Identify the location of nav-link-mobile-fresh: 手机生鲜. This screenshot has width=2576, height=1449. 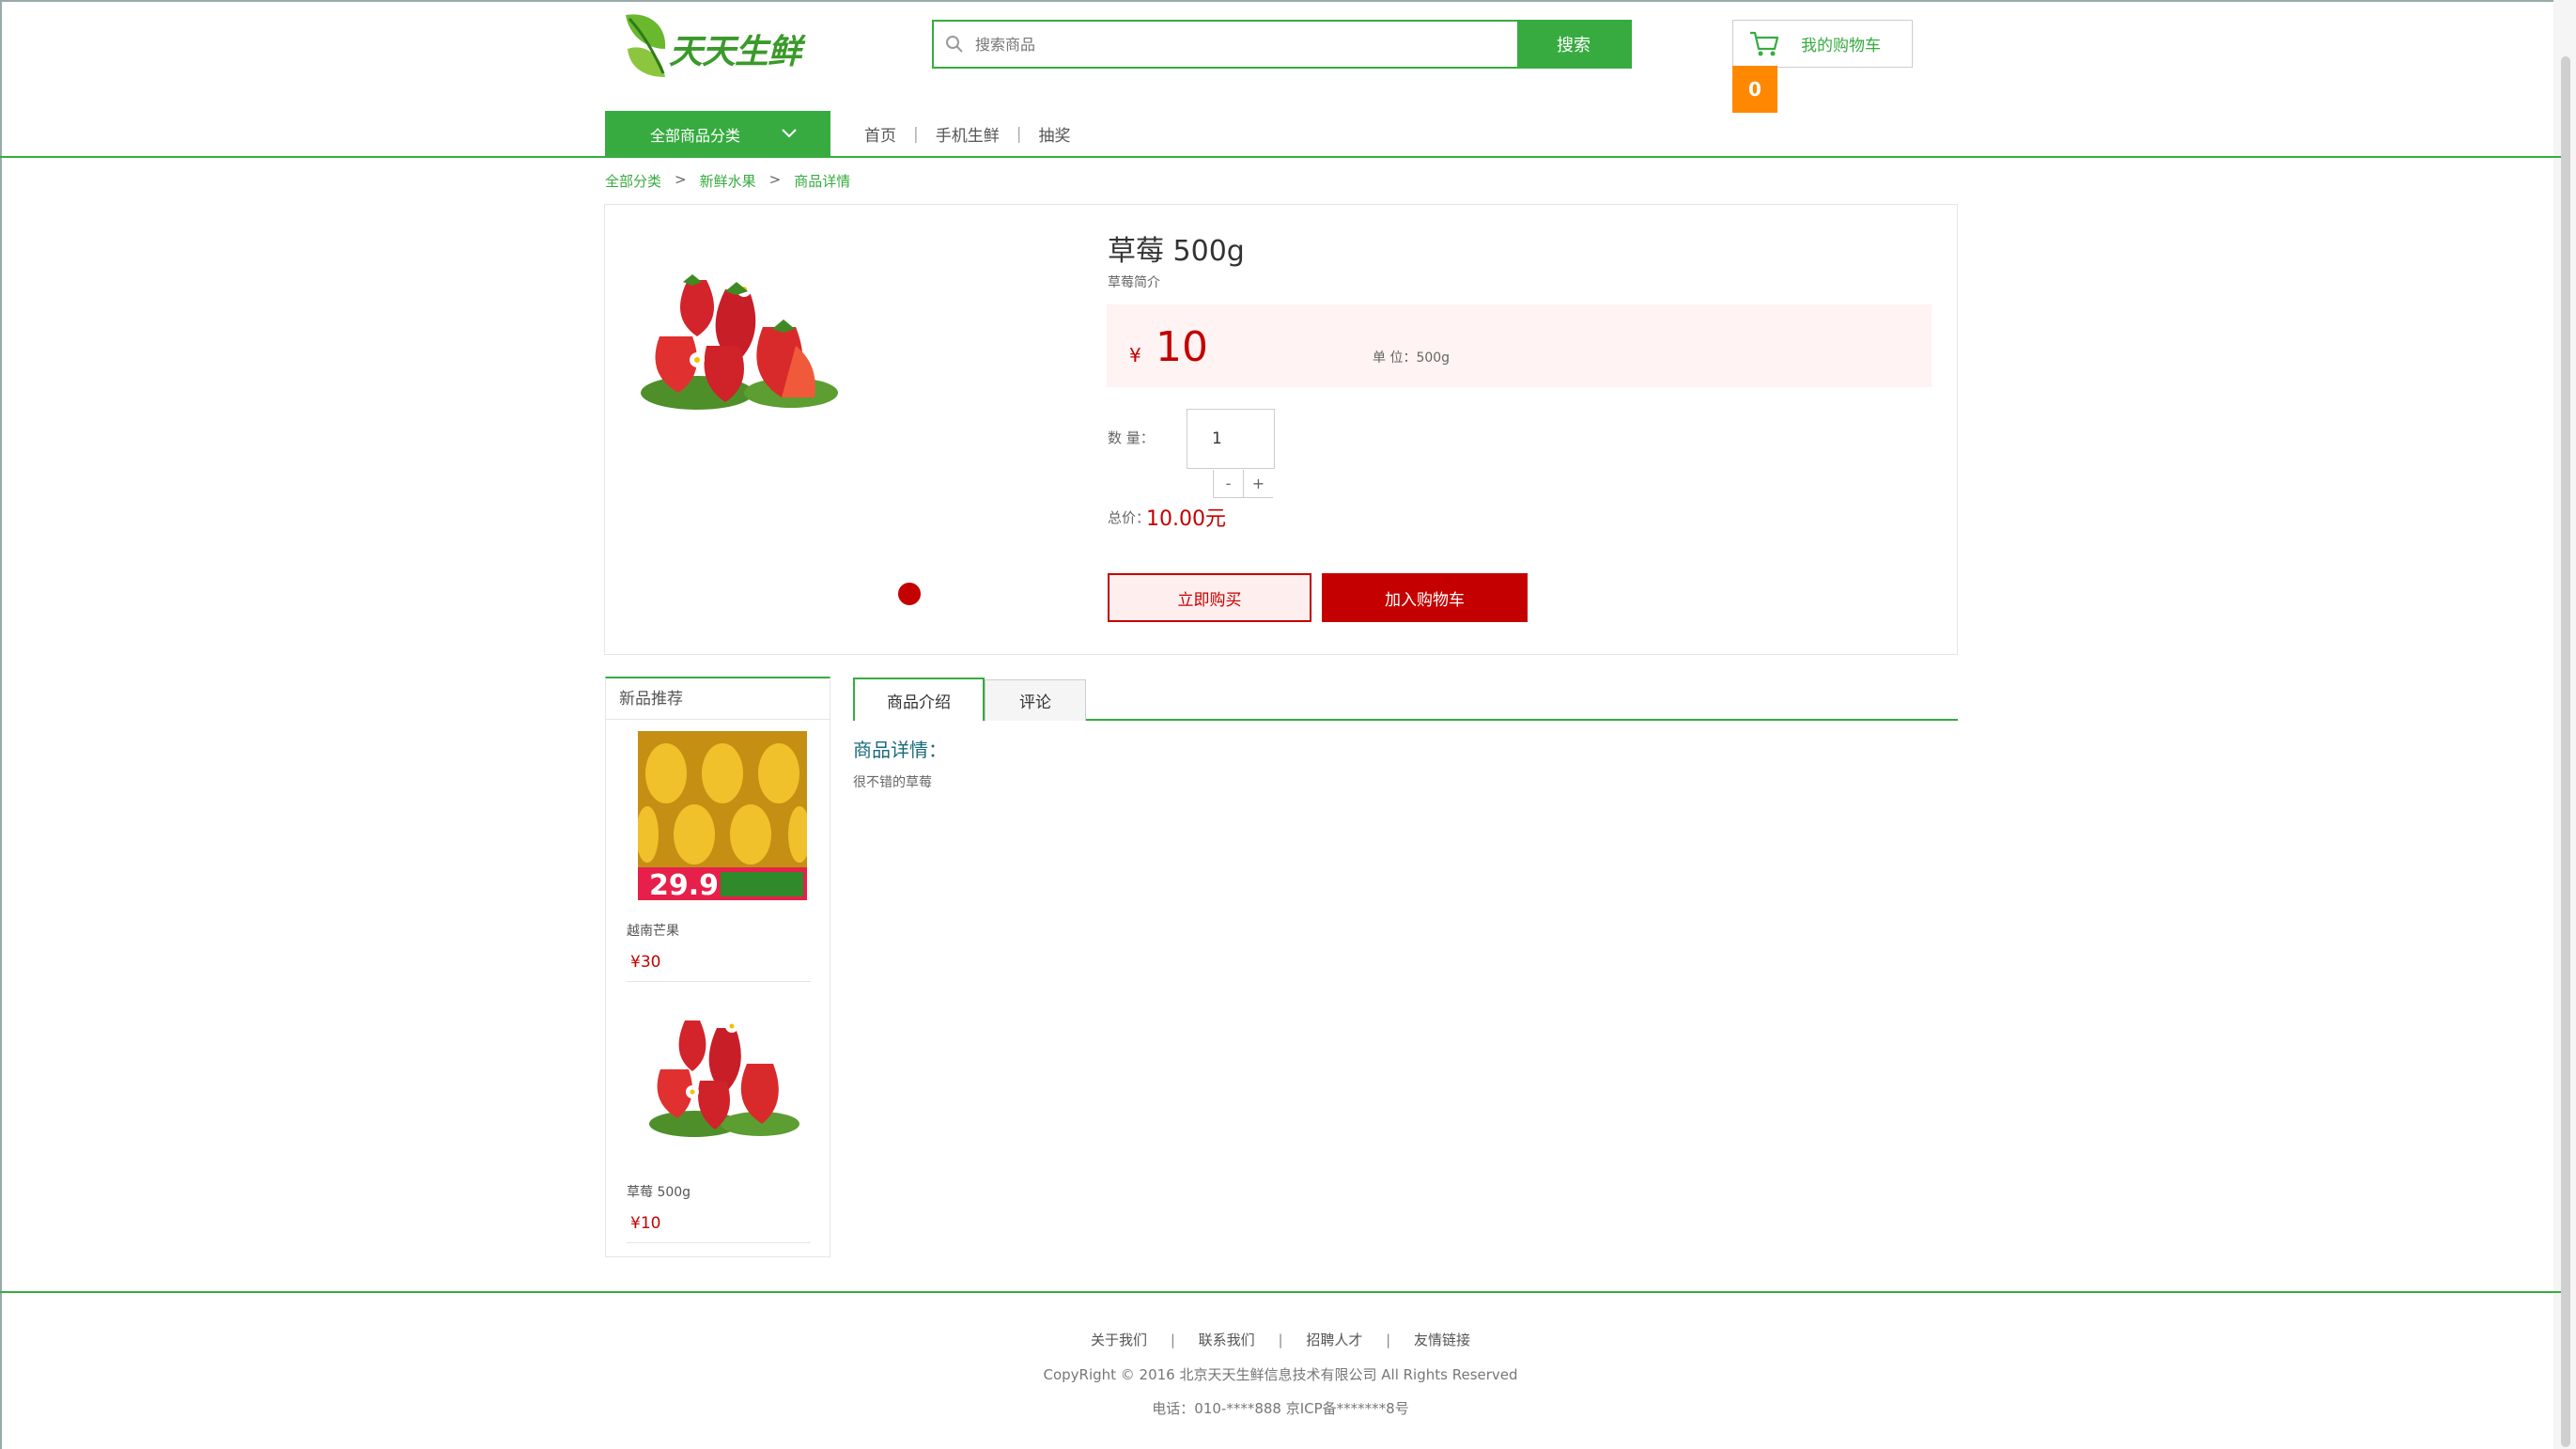
(968, 134).